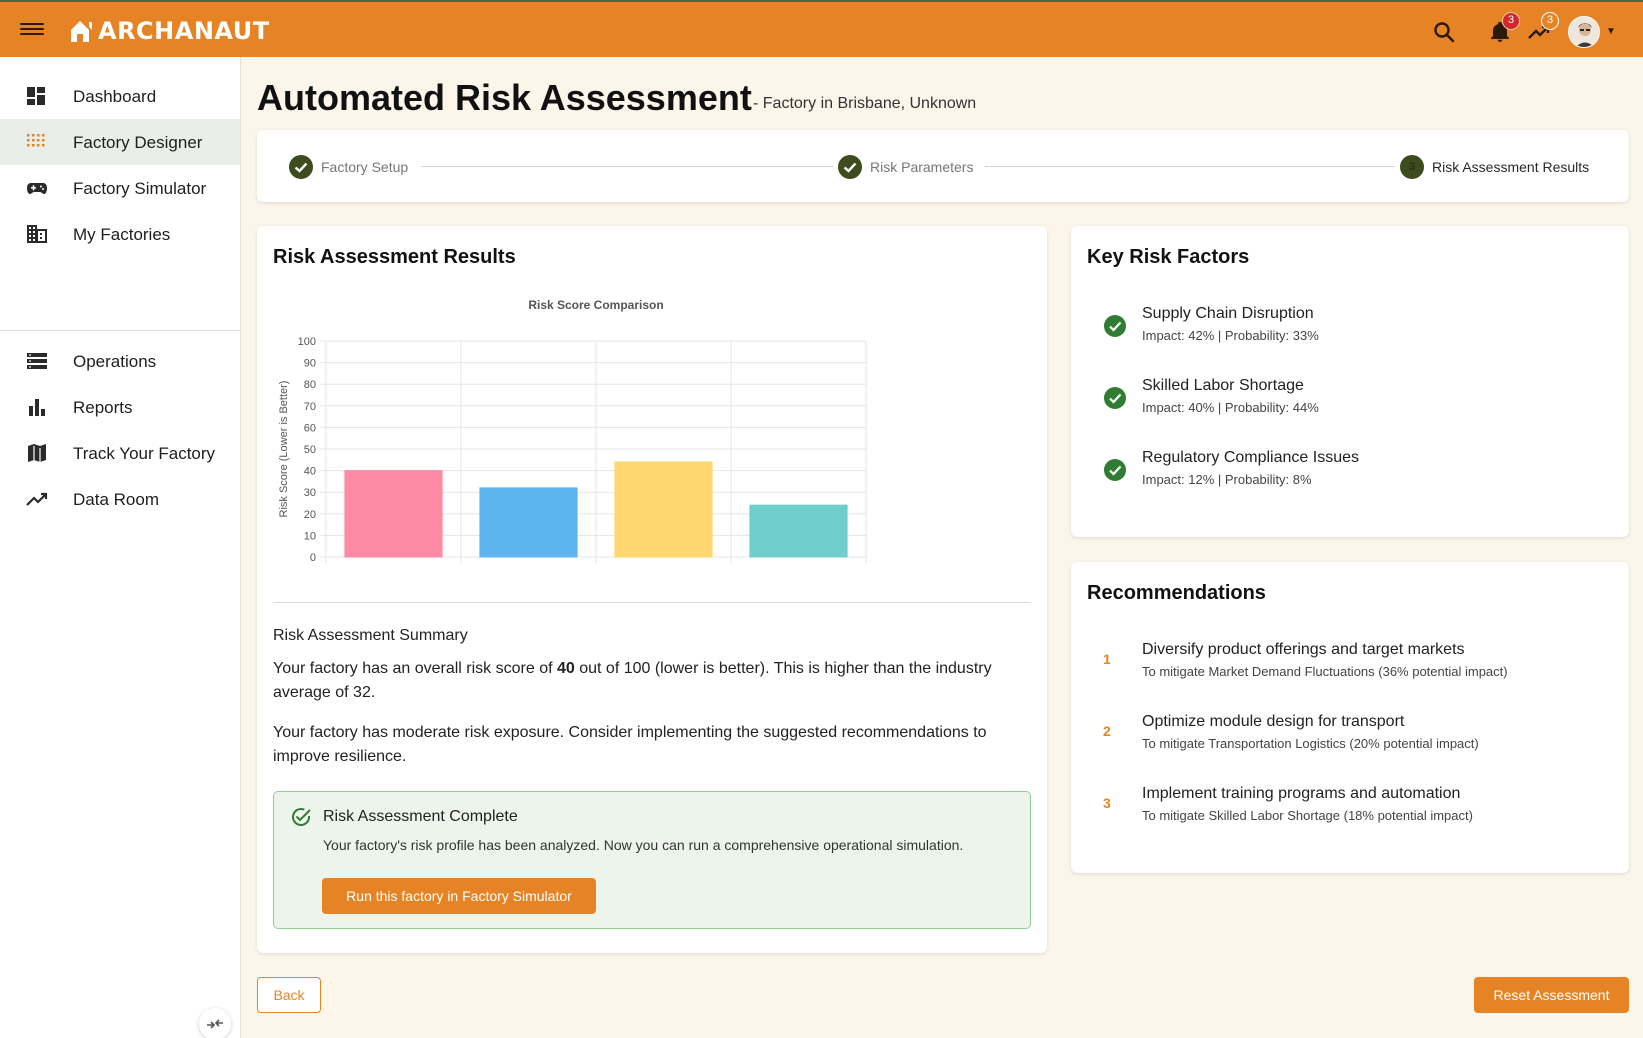 The image size is (1643, 1038). I want to click on collapse-sidebar-button, so click(215, 1023).